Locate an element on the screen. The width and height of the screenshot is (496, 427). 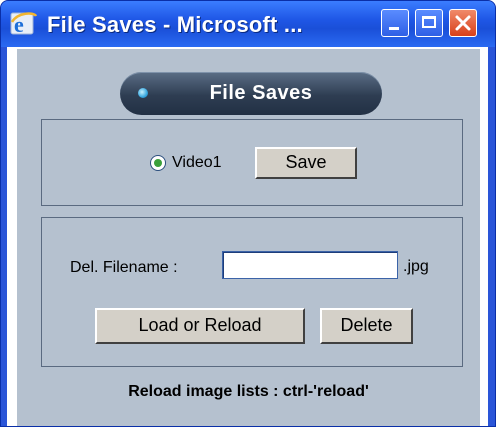
minimize-icon is located at coordinates (394, 28).